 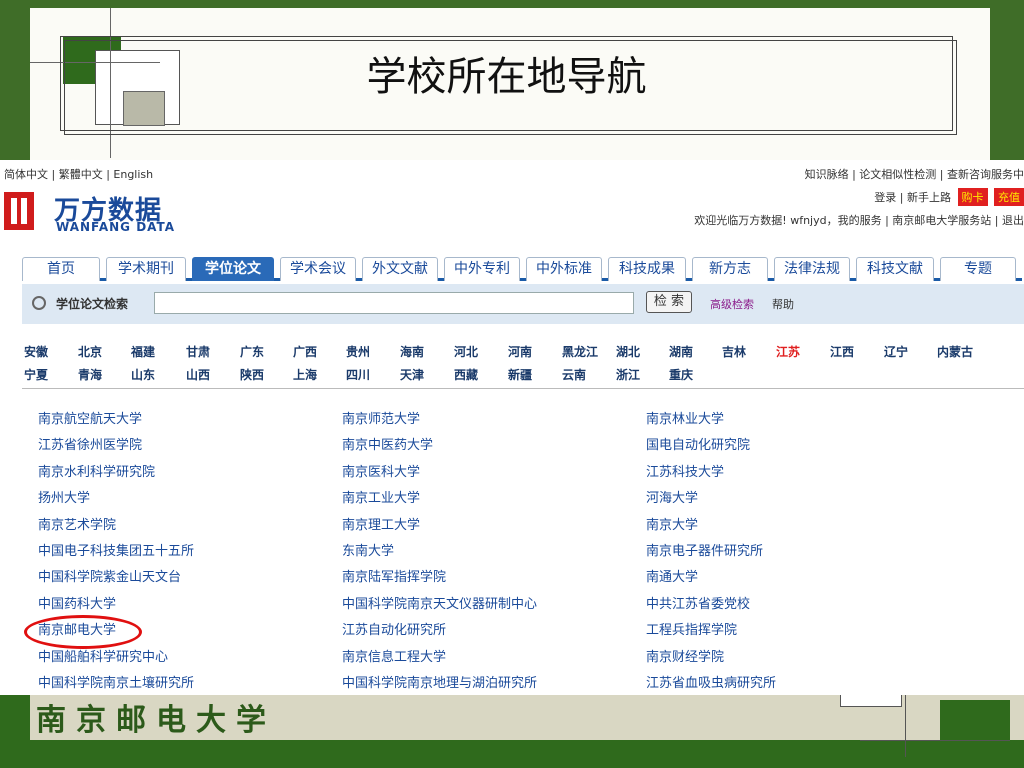 I want to click on province-hainan: 海南, so click(x=412, y=351).